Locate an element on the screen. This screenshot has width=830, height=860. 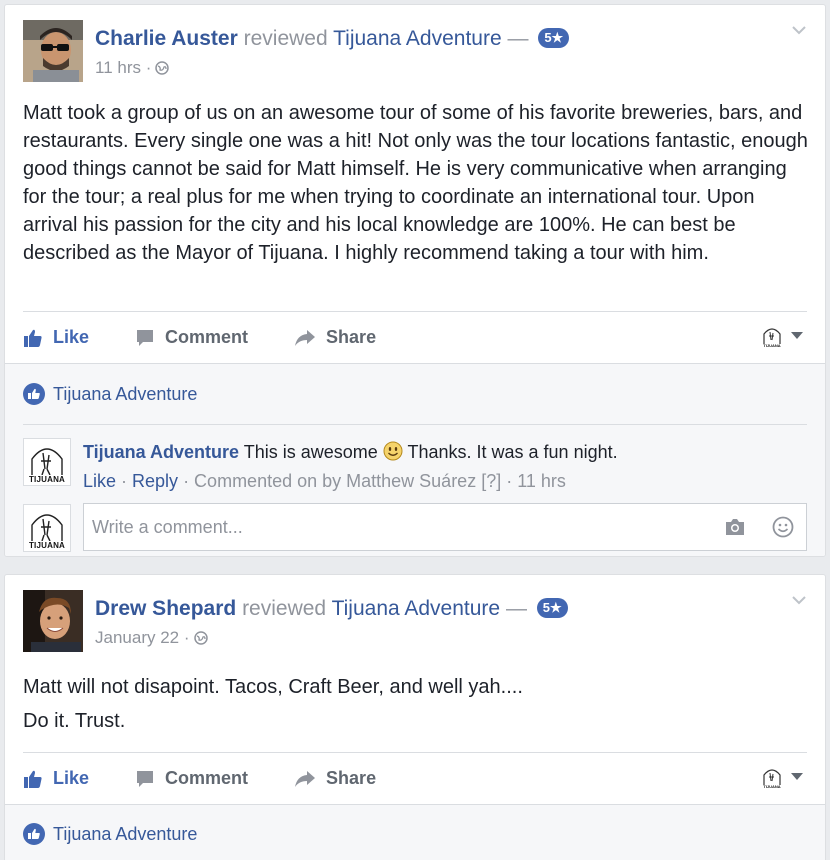
smiley-emoji-icon is located at coordinates (393, 451).